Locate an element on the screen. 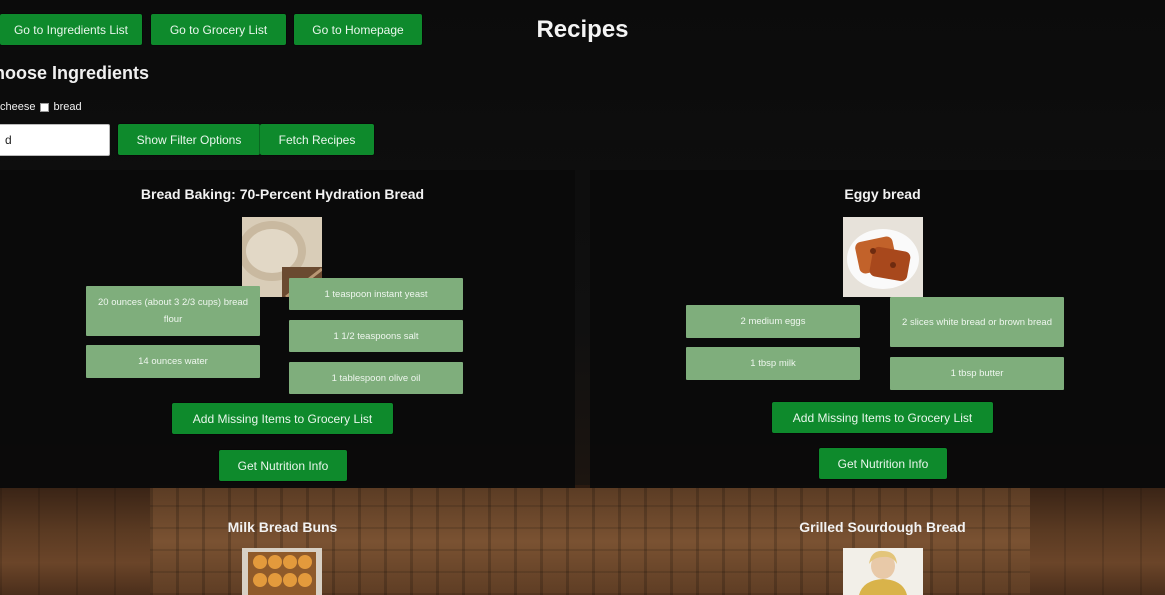  ingredient-item: 20 ounces (about 3 2/3 cups) bread flour is located at coordinates (173, 311).